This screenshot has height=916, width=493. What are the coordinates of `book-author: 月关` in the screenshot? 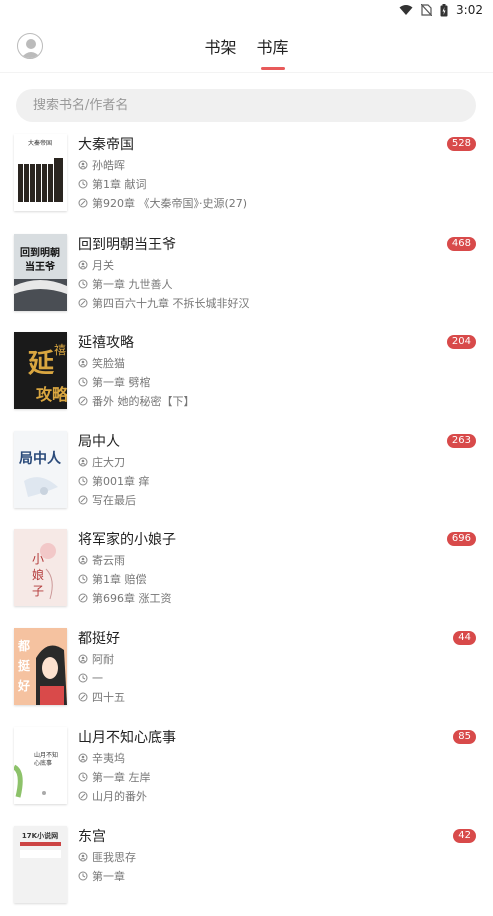 It's located at (96, 265).